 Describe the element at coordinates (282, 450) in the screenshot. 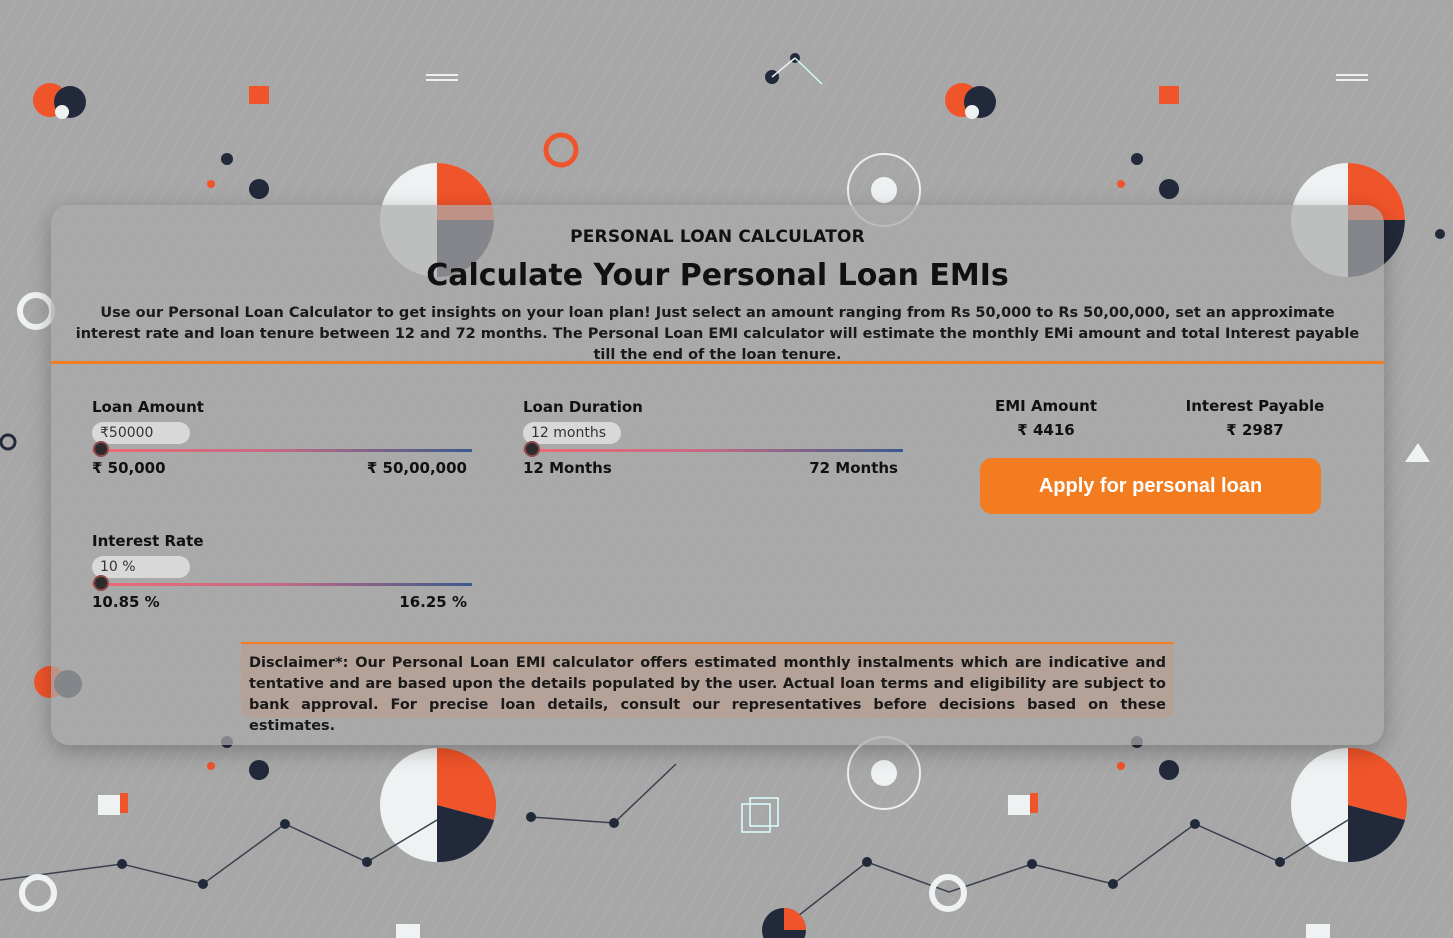

I see `loan-amount-slider-track` at that location.